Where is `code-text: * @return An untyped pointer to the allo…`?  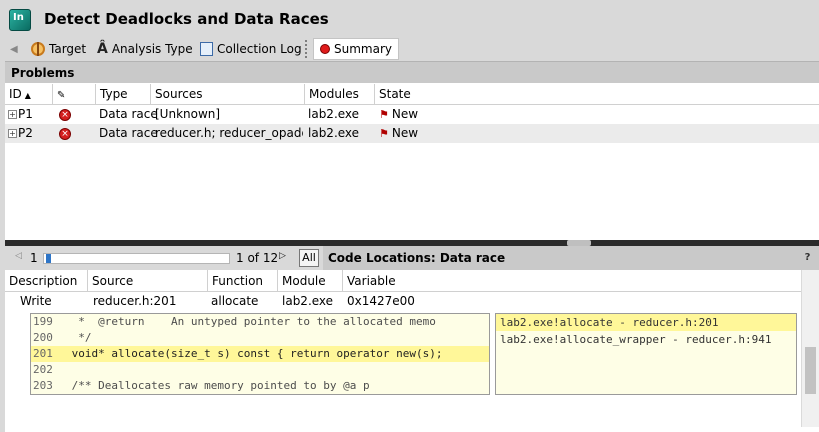
code-text: * @return An untyped pointer to the allo… is located at coordinates (250, 321).